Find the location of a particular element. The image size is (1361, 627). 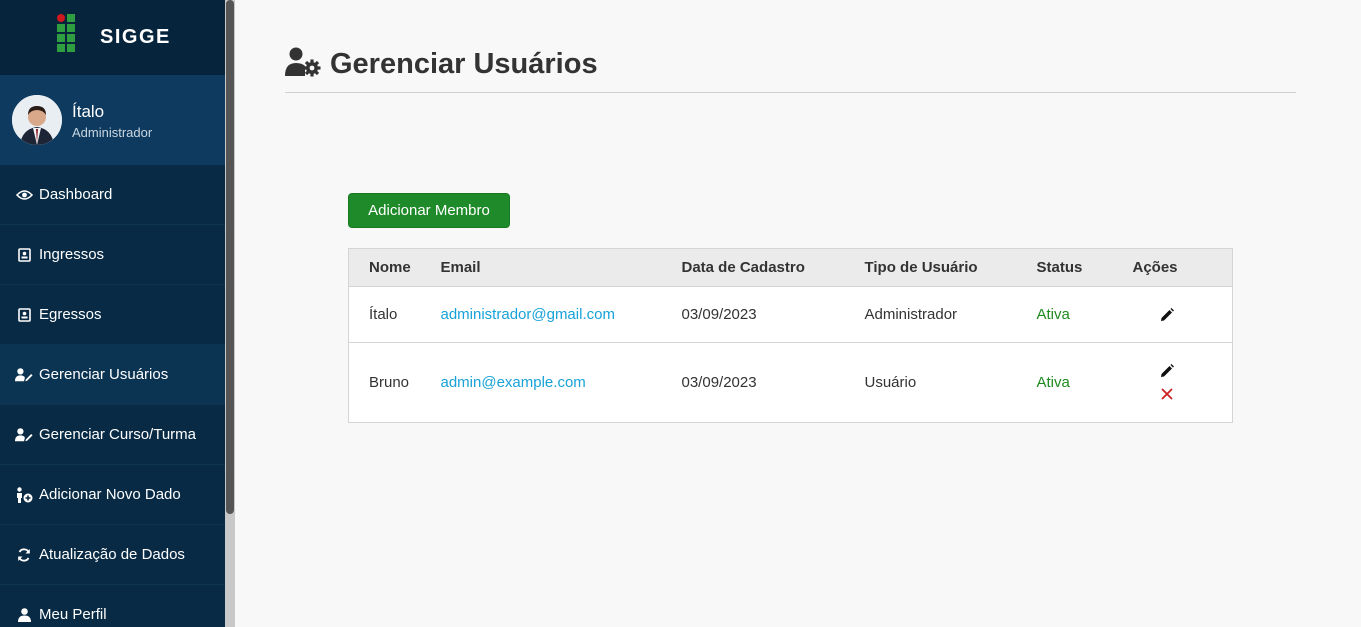

refresh-icon is located at coordinates (24, 555).